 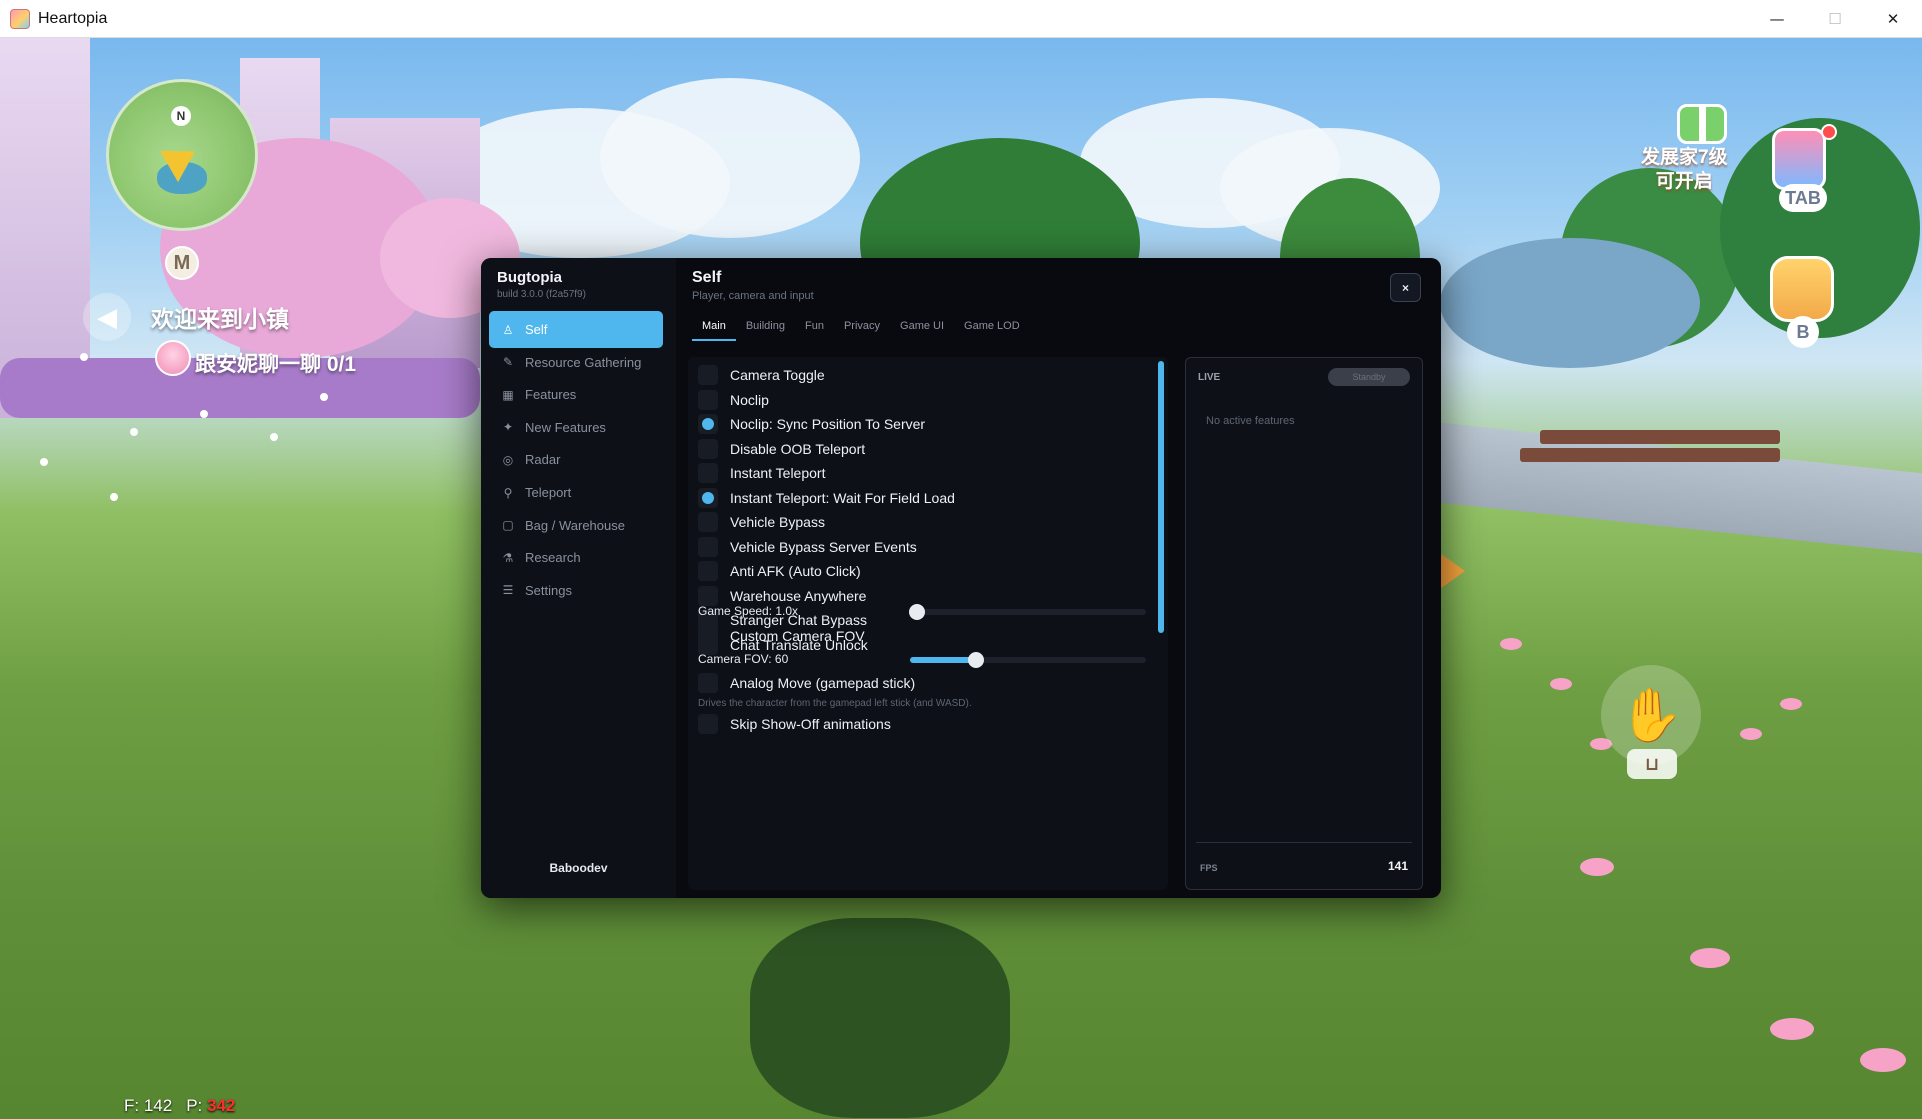 What do you see at coordinates (918, 683) in the screenshot?
I see `option-analog-move: Analog Move (gamepad stick)` at bounding box center [918, 683].